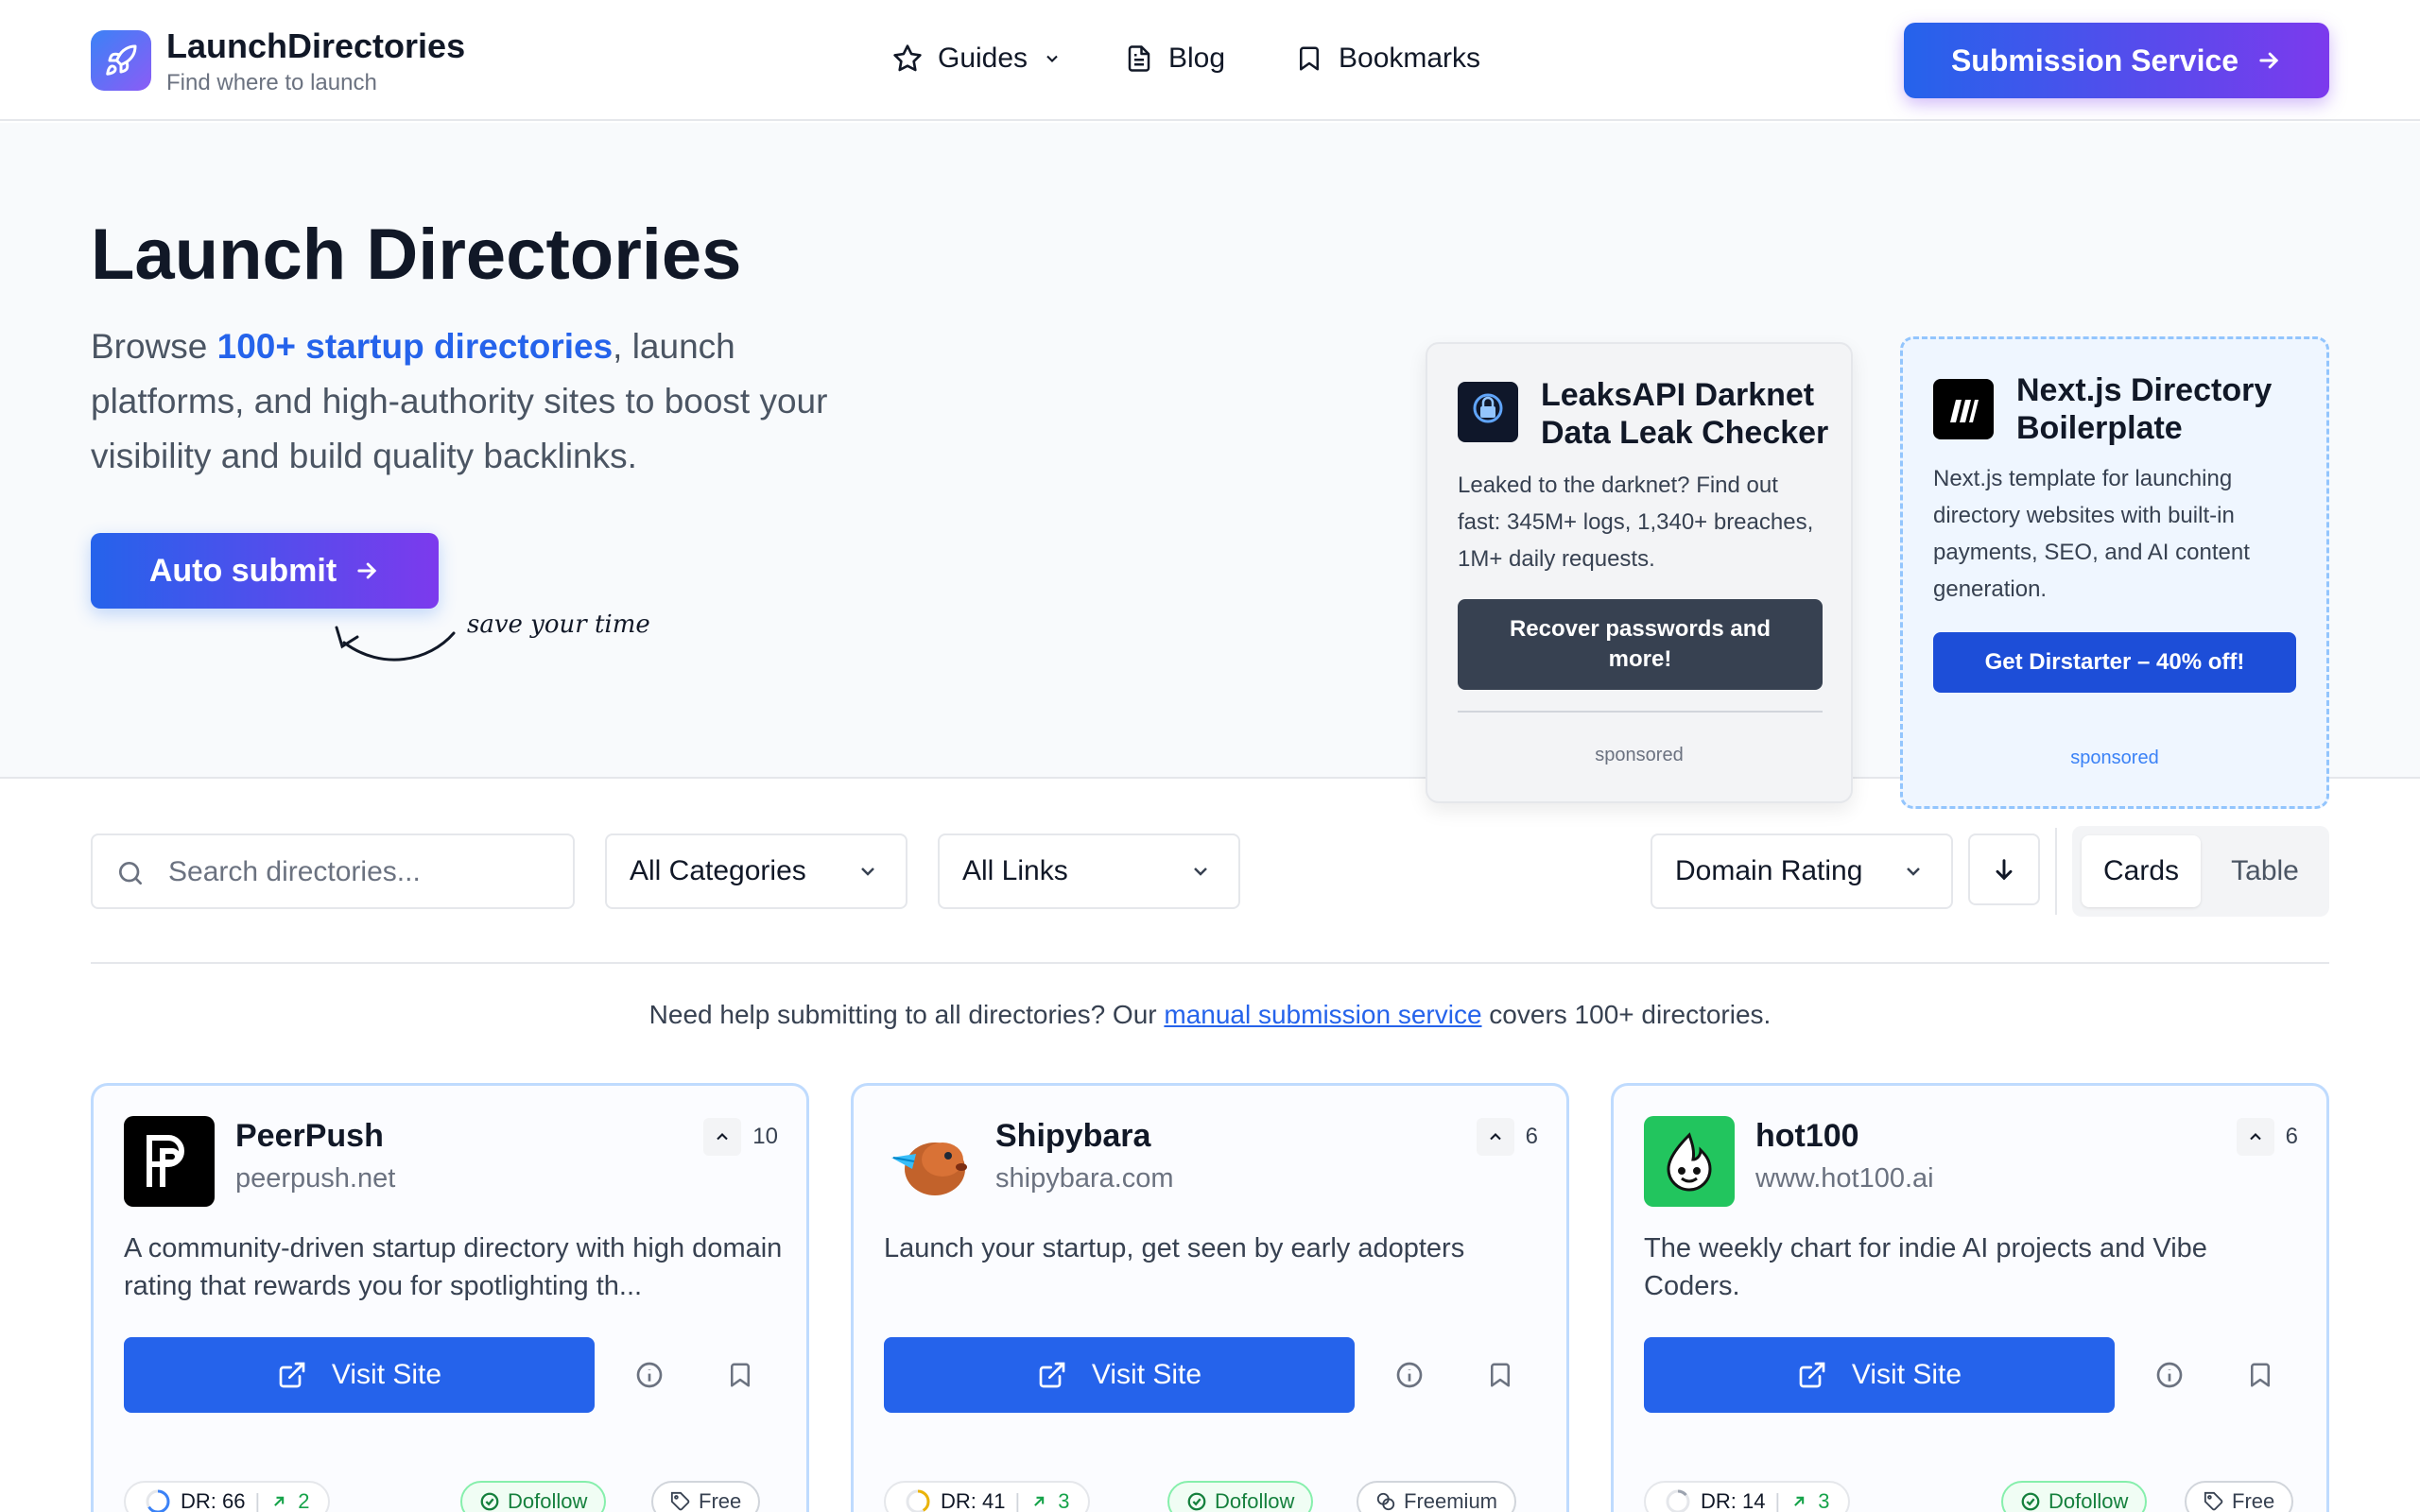 The image size is (2420, 1512). I want to click on directory-name: PeerPush, so click(309, 1136).